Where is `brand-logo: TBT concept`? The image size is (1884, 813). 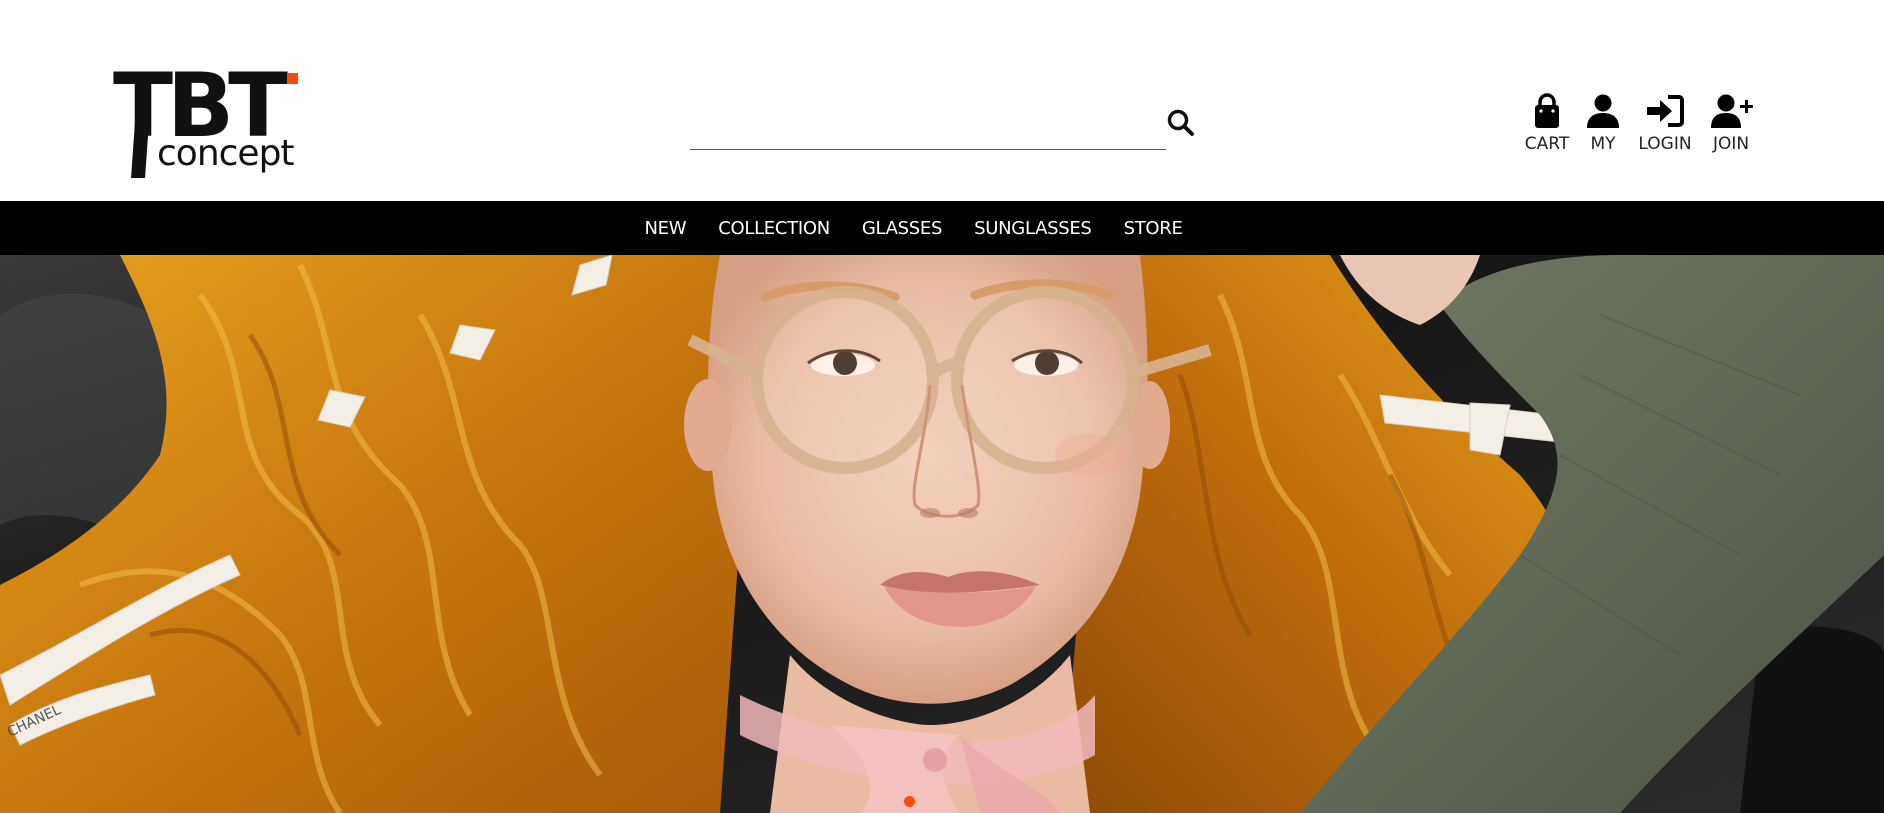 brand-logo: TBT concept is located at coordinates (208, 122).